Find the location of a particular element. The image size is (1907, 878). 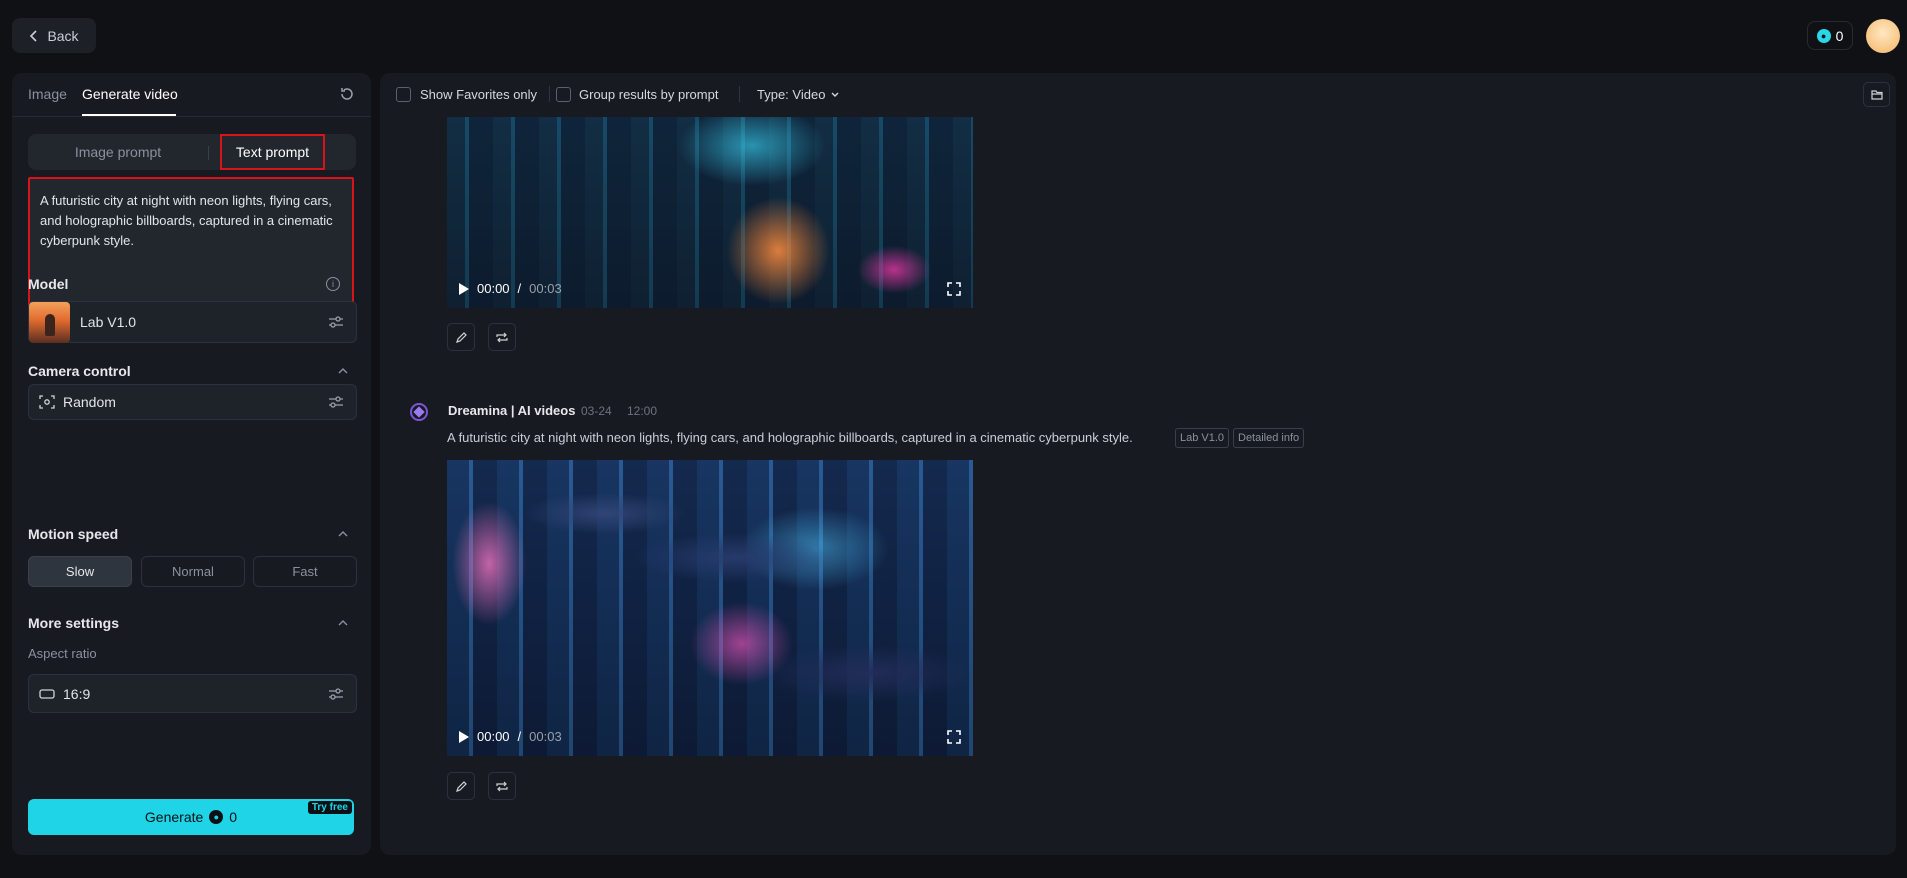

detailed-info-tag: Detailed info is located at coordinates (1269, 438).